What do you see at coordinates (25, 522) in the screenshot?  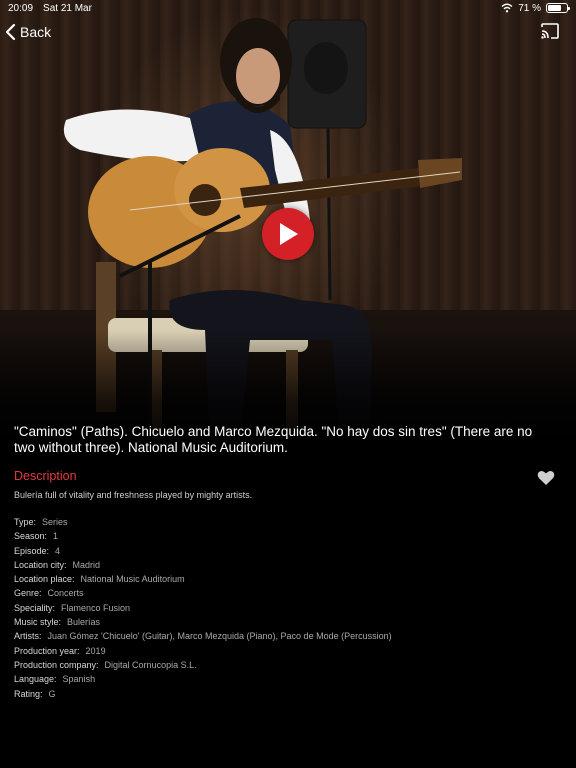 I see `detail-label: Type:` at bounding box center [25, 522].